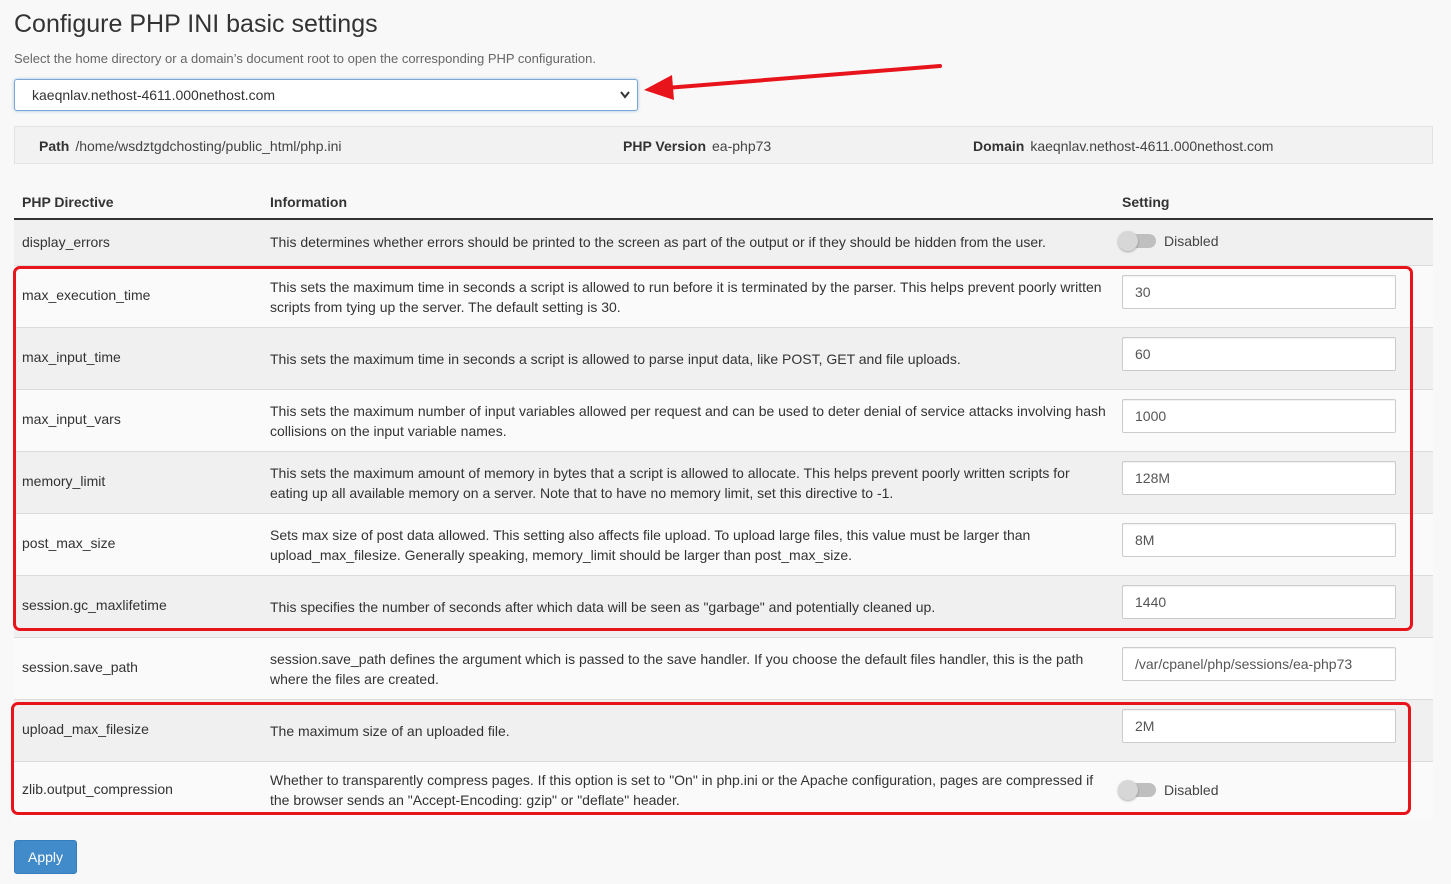  Describe the element at coordinates (665, 146) in the screenshot. I see `php-version-label: PHP Version` at that location.